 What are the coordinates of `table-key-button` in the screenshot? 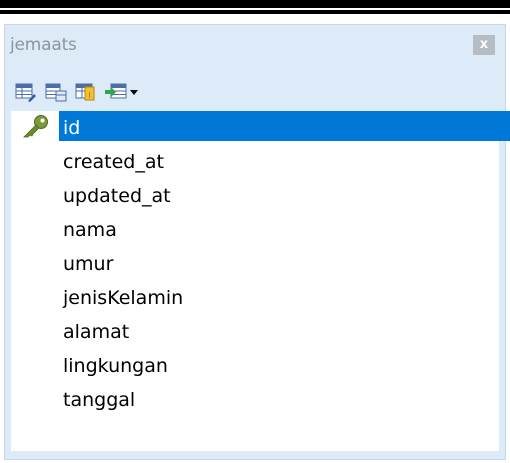 It's located at (86, 92).